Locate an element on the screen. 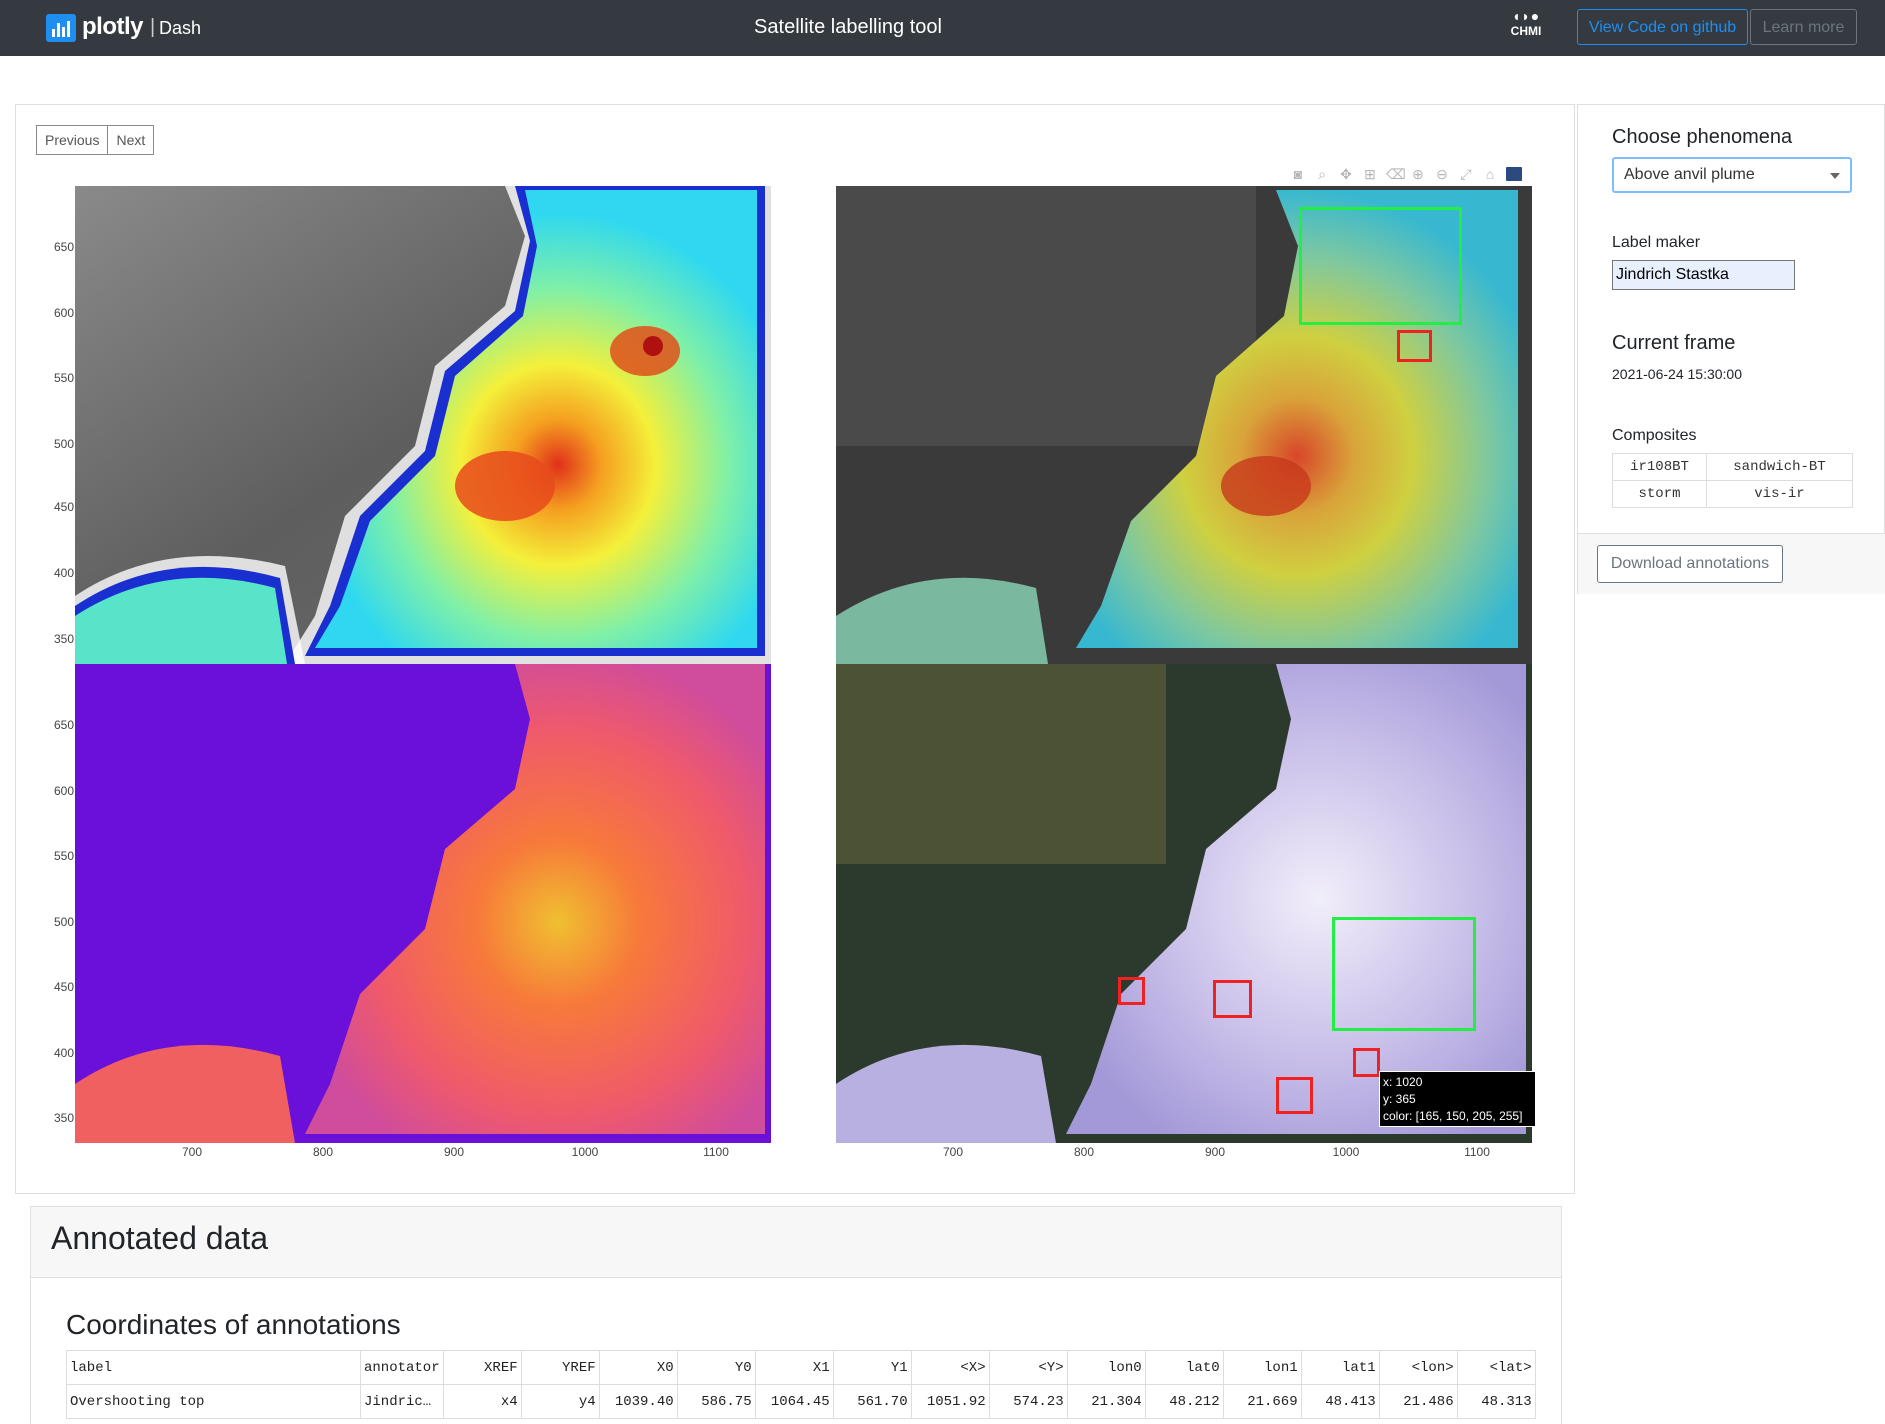 The image size is (1885, 1424). table-cell: 1064.45 is located at coordinates (794, 1401).